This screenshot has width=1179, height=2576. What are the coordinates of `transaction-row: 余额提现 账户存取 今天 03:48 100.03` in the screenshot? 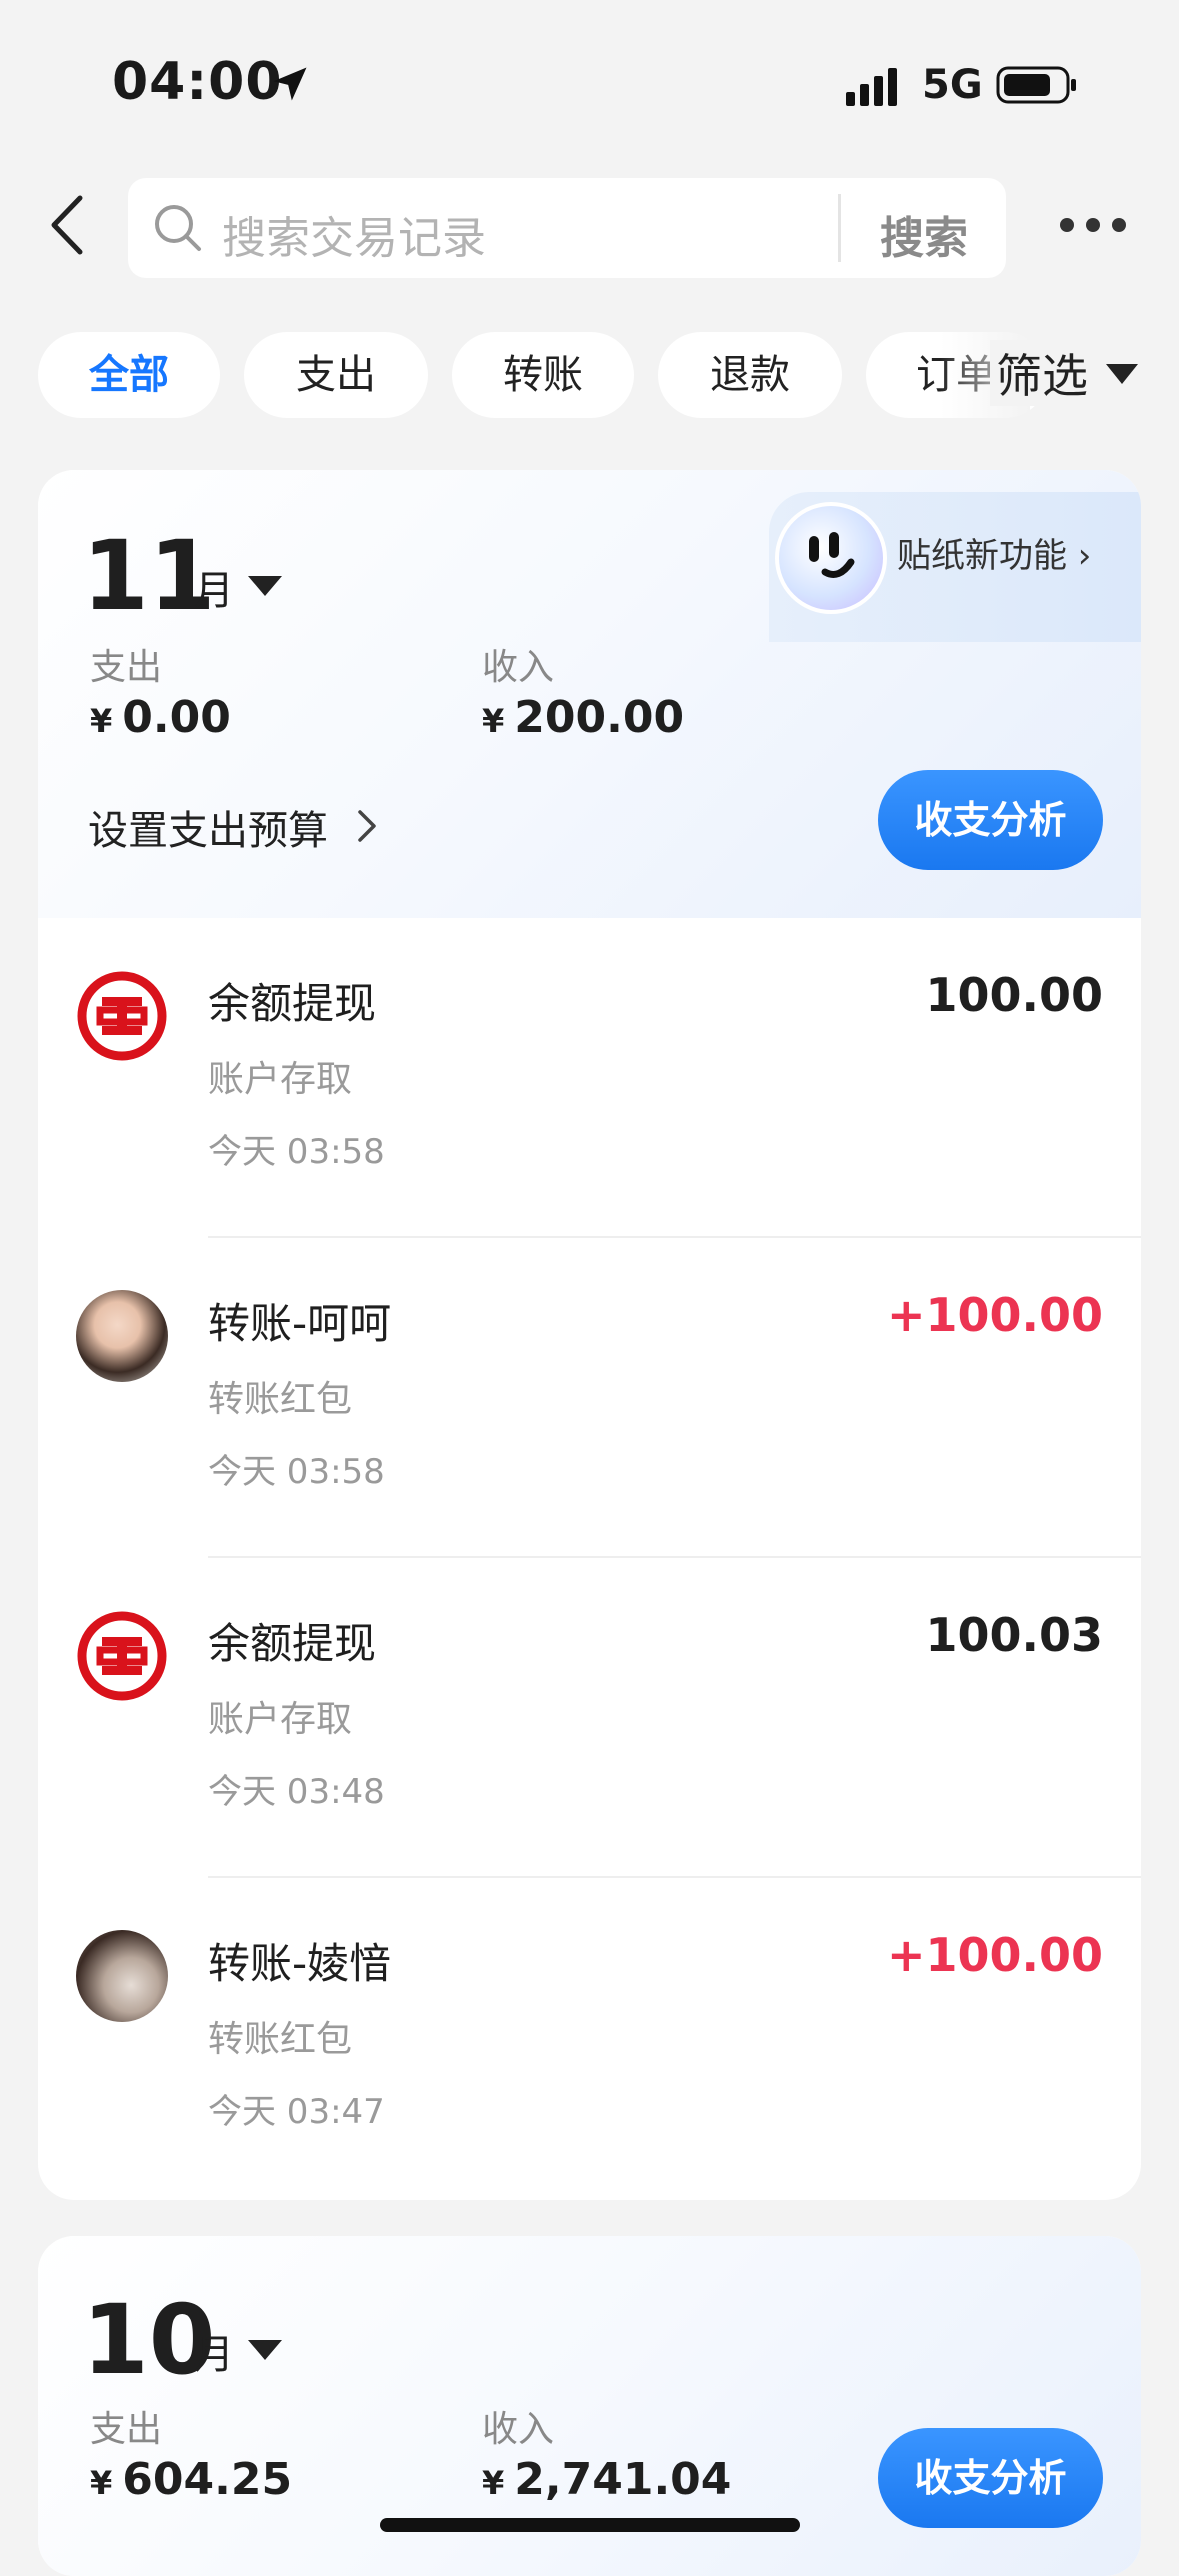 It's located at (589, 1718).